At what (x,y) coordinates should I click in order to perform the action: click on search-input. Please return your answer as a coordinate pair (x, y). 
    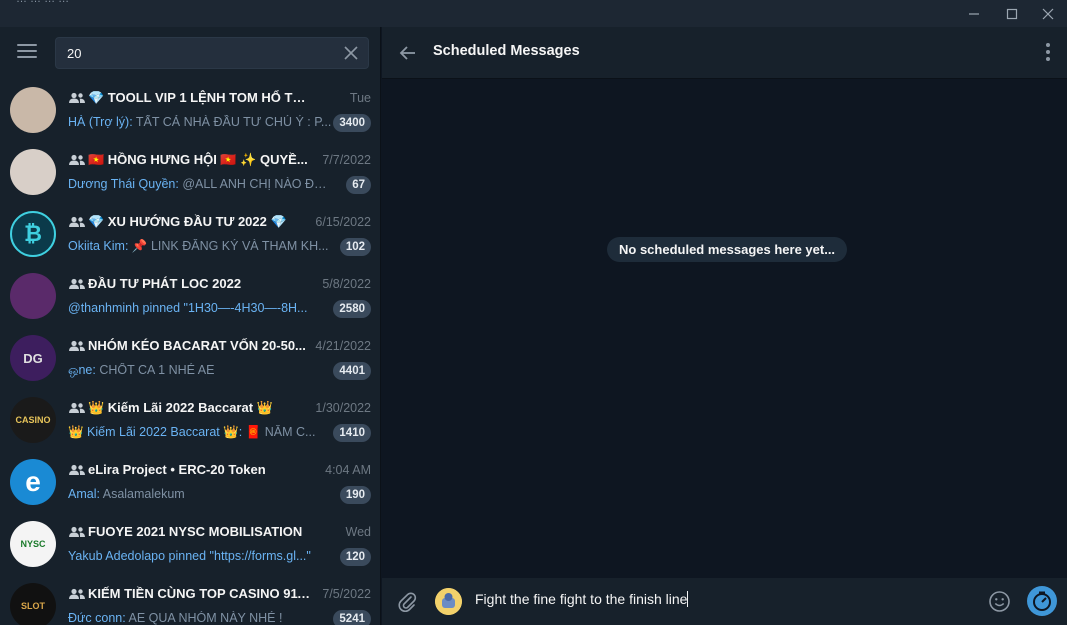
    Looking at the image, I should click on (197, 53).